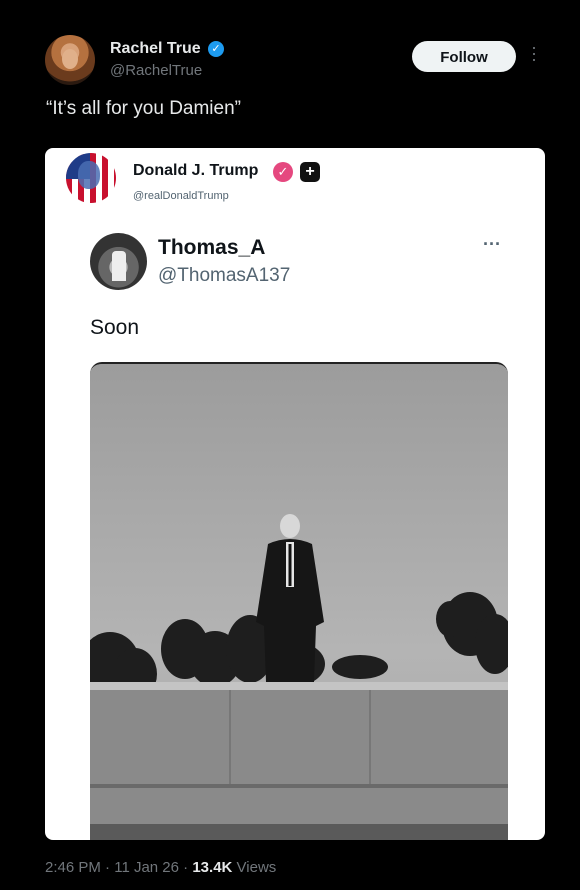 The height and width of the screenshot is (890, 580). What do you see at coordinates (155, 49) in the screenshot?
I see `author-name: Rachel True` at bounding box center [155, 49].